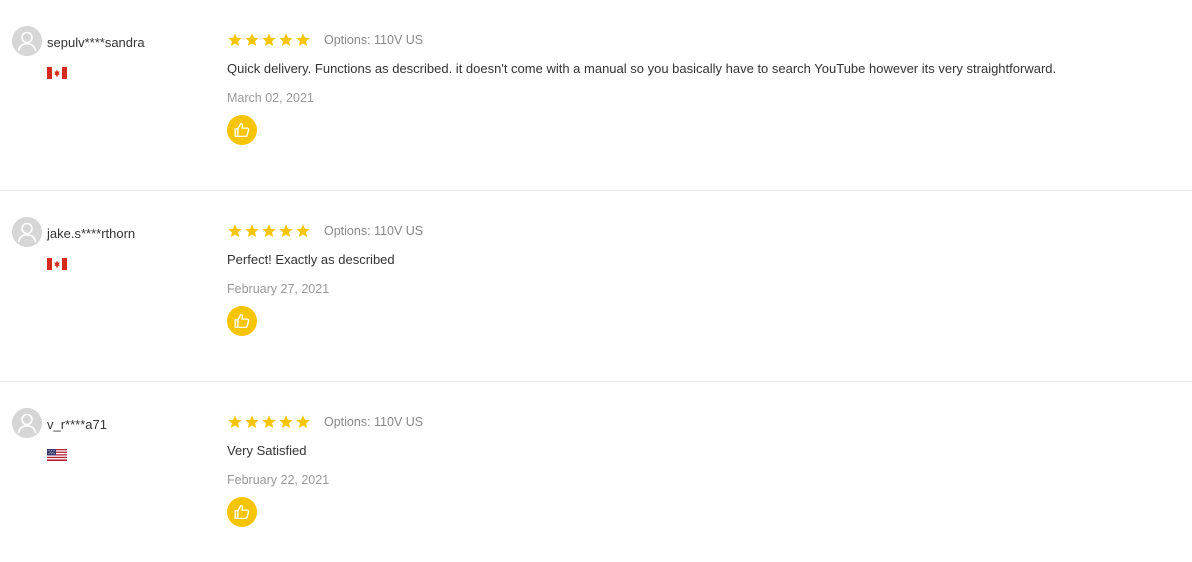 This screenshot has width=1192, height=562. I want to click on reviewer-name: jake.s****rthorn, so click(91, 233).